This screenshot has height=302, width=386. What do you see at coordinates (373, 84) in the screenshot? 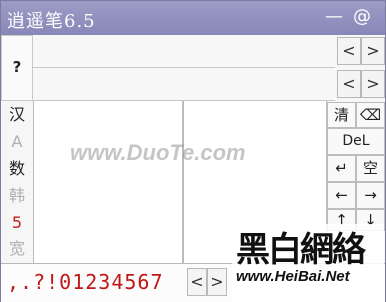
I see `row2-next-button: >` at bounding box center [373, 84].